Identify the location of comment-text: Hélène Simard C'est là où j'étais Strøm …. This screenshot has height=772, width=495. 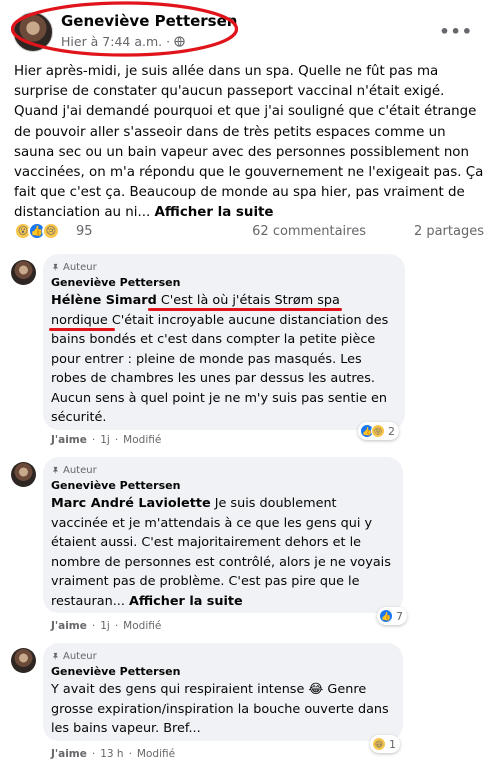
(224, 359).